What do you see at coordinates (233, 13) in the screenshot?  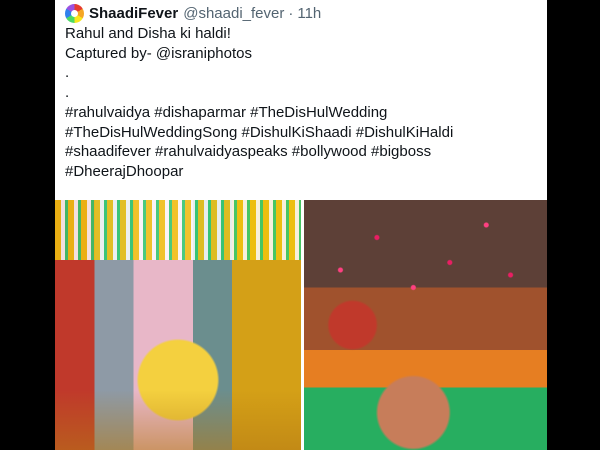 I see `user-handle: @shaadi_fever` at bounding box center [233, 13].